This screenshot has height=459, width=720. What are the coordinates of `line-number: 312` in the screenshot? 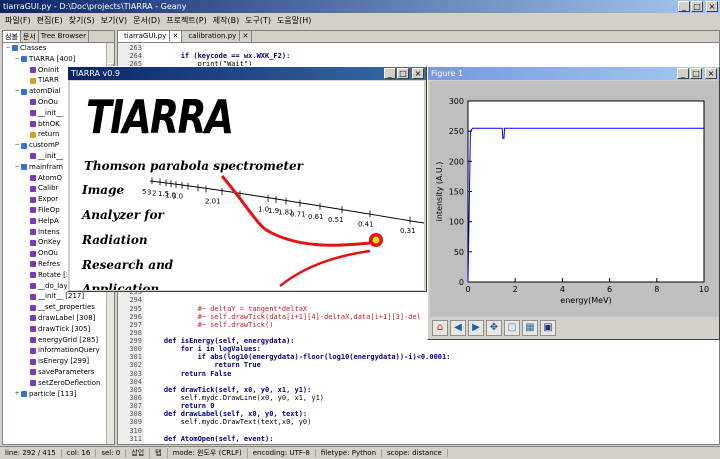 It's located at (131, 443).